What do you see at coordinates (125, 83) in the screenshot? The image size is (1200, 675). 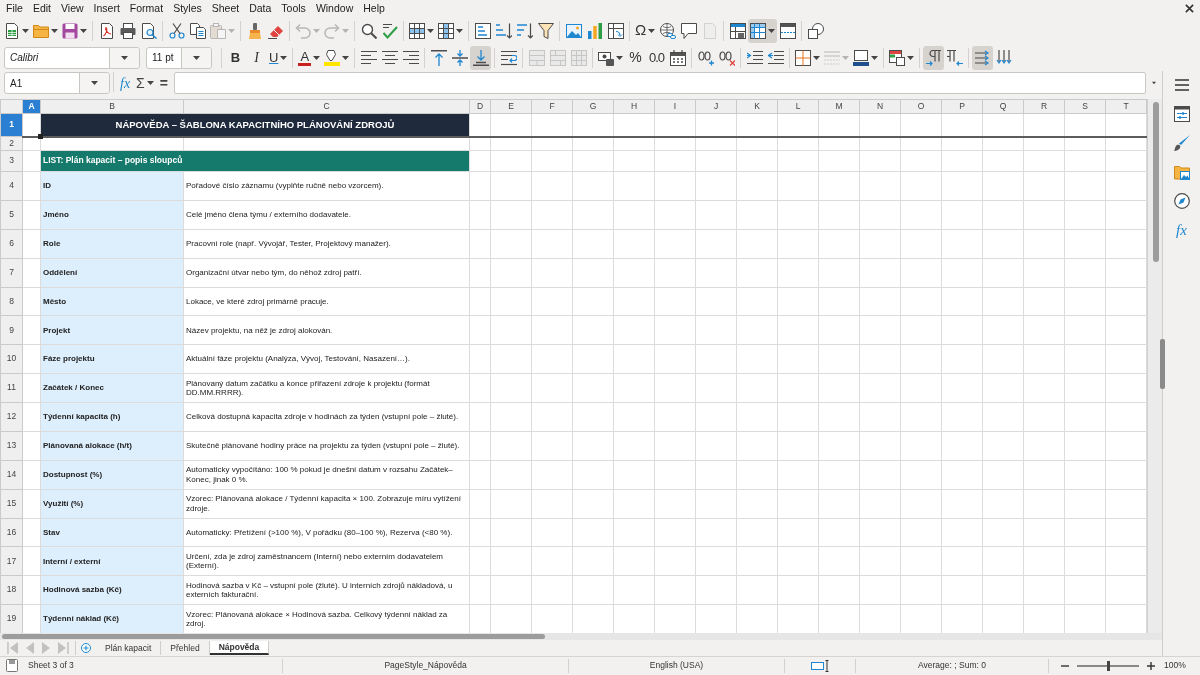 I see `function-wizard-button: fx` at bounding box center [125, 83].